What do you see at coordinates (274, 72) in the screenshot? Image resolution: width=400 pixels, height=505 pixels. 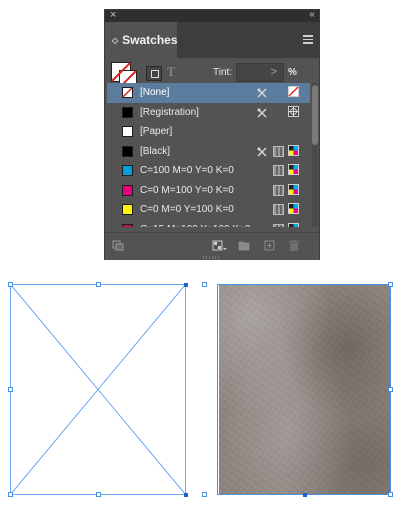 I see `tint-slider-chevron-icon: >` at bounding box center [274, 72].